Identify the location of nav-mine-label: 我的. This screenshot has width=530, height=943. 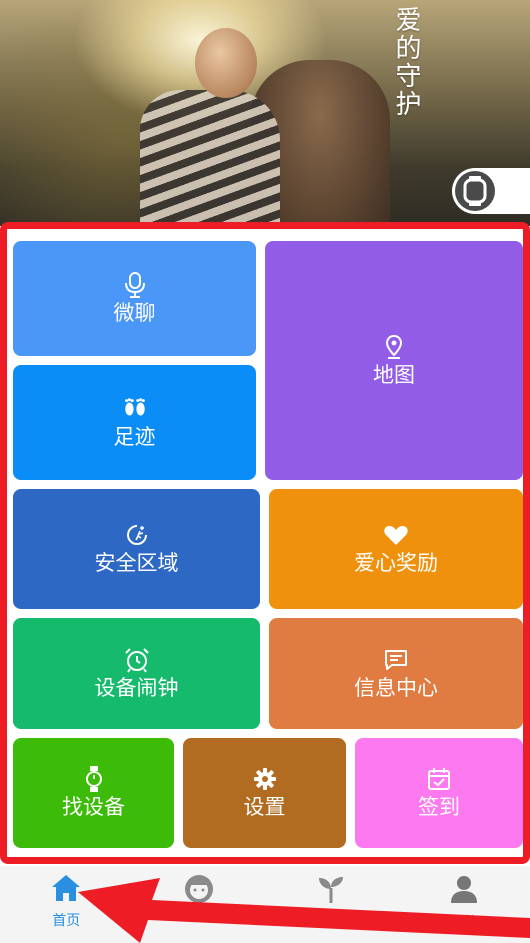
(463, 923).